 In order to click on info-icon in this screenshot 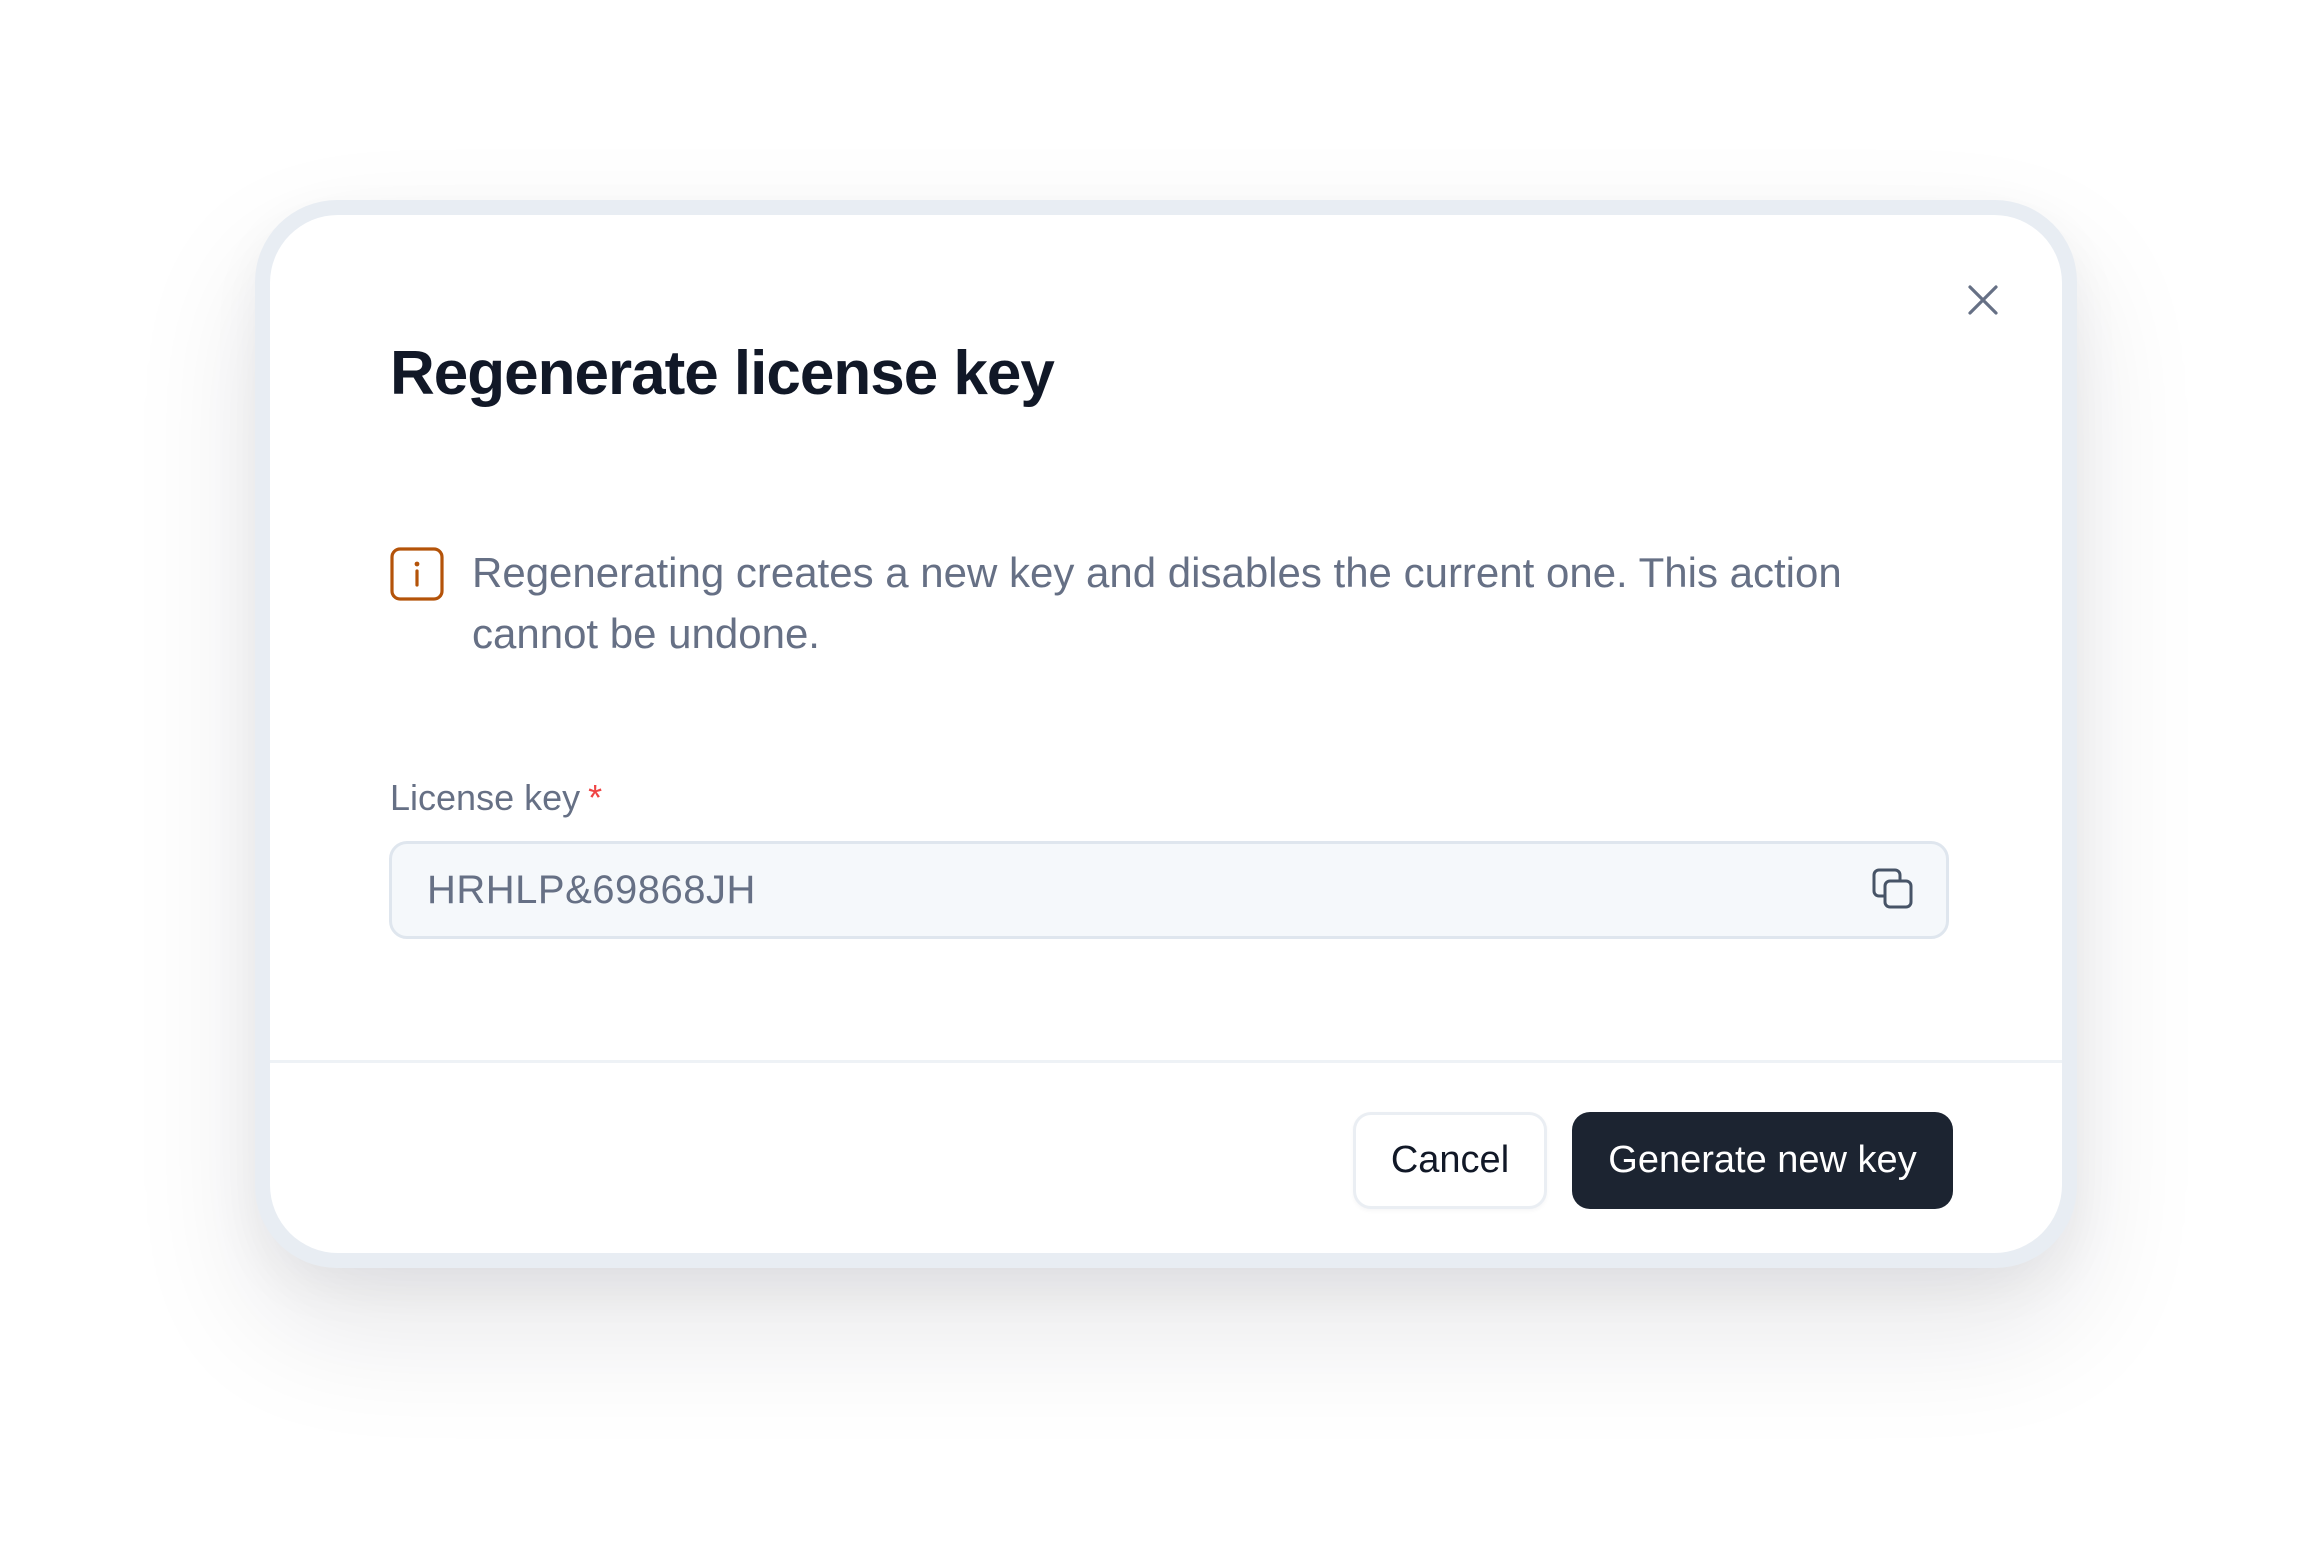, I will do `click(417, 574)`.